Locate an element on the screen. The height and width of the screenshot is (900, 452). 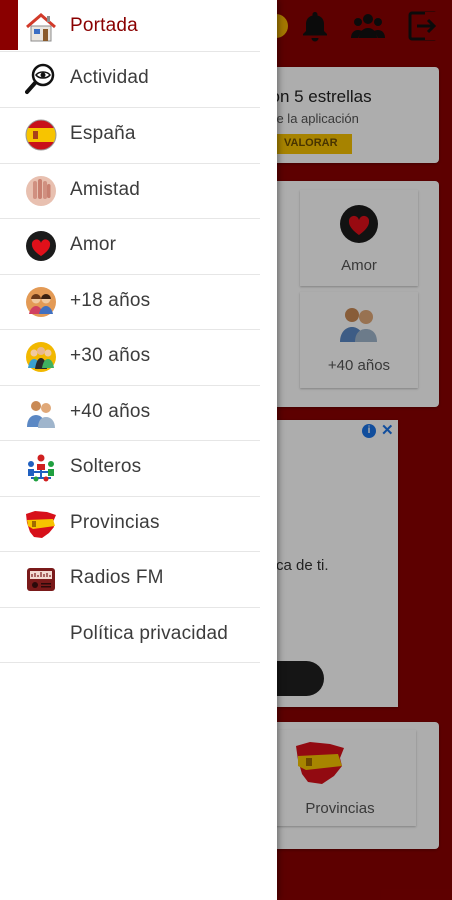
menu-item-plus30: +30 años is located at coordinates (138, 358).